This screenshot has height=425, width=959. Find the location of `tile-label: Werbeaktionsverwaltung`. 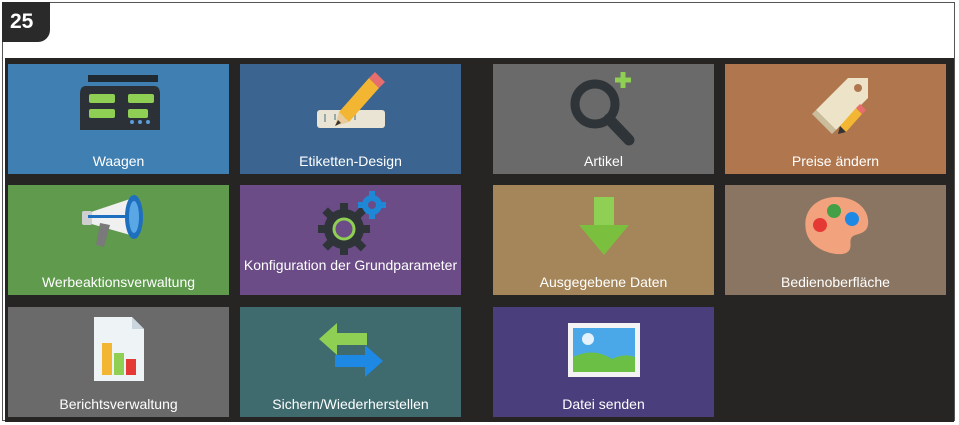

tile-label: Werbeaktionsverwaltung is located at coordinates (118, 282).